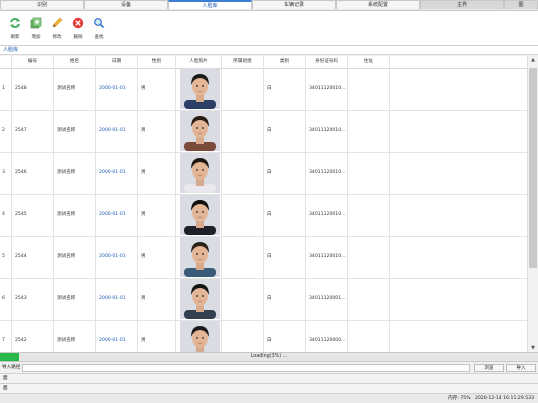 The width and height of the screenshot is (538, 403). Describe the element at coordinates (117, 62) in the screenshot. I see `column-header: 日期` at that location.